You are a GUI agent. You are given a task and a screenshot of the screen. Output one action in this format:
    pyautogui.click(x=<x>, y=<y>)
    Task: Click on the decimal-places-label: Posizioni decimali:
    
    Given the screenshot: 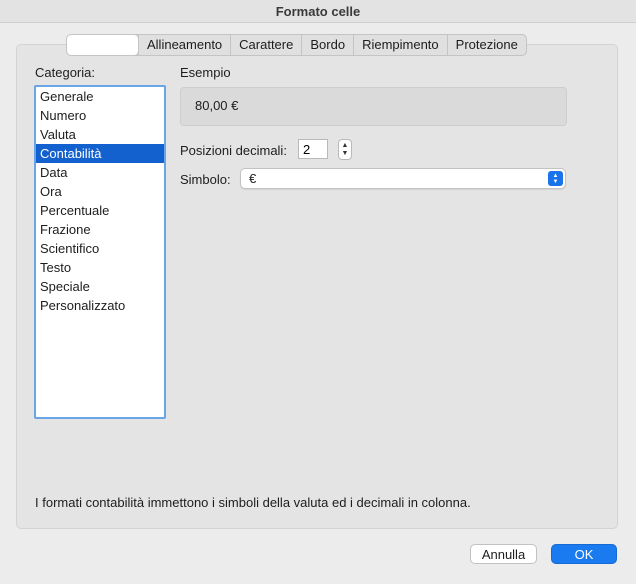 What is the action you would take?
    pyautogui.click(x=233, y=150)
    